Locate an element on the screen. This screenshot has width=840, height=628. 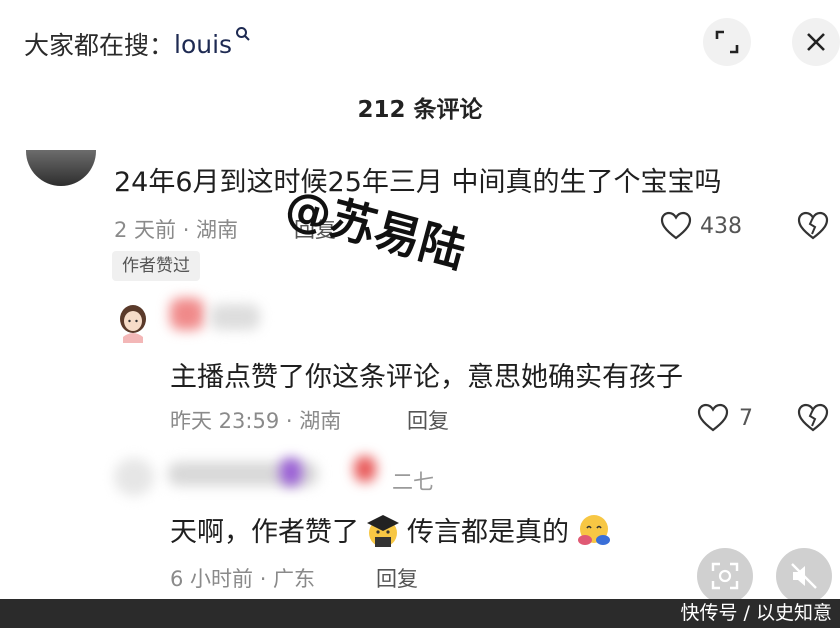
comment-text: 24年6月到这时候25年三月 中间真的生了个宝宝吗 is located at coordinates (418, 182).